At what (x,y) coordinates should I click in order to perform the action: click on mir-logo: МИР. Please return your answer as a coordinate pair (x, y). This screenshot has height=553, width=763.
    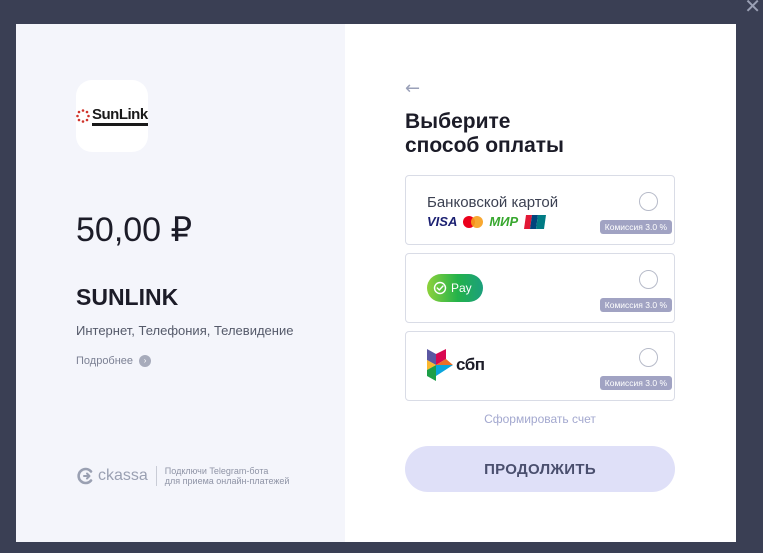
    Looking at the image, I should click on (504, 221).